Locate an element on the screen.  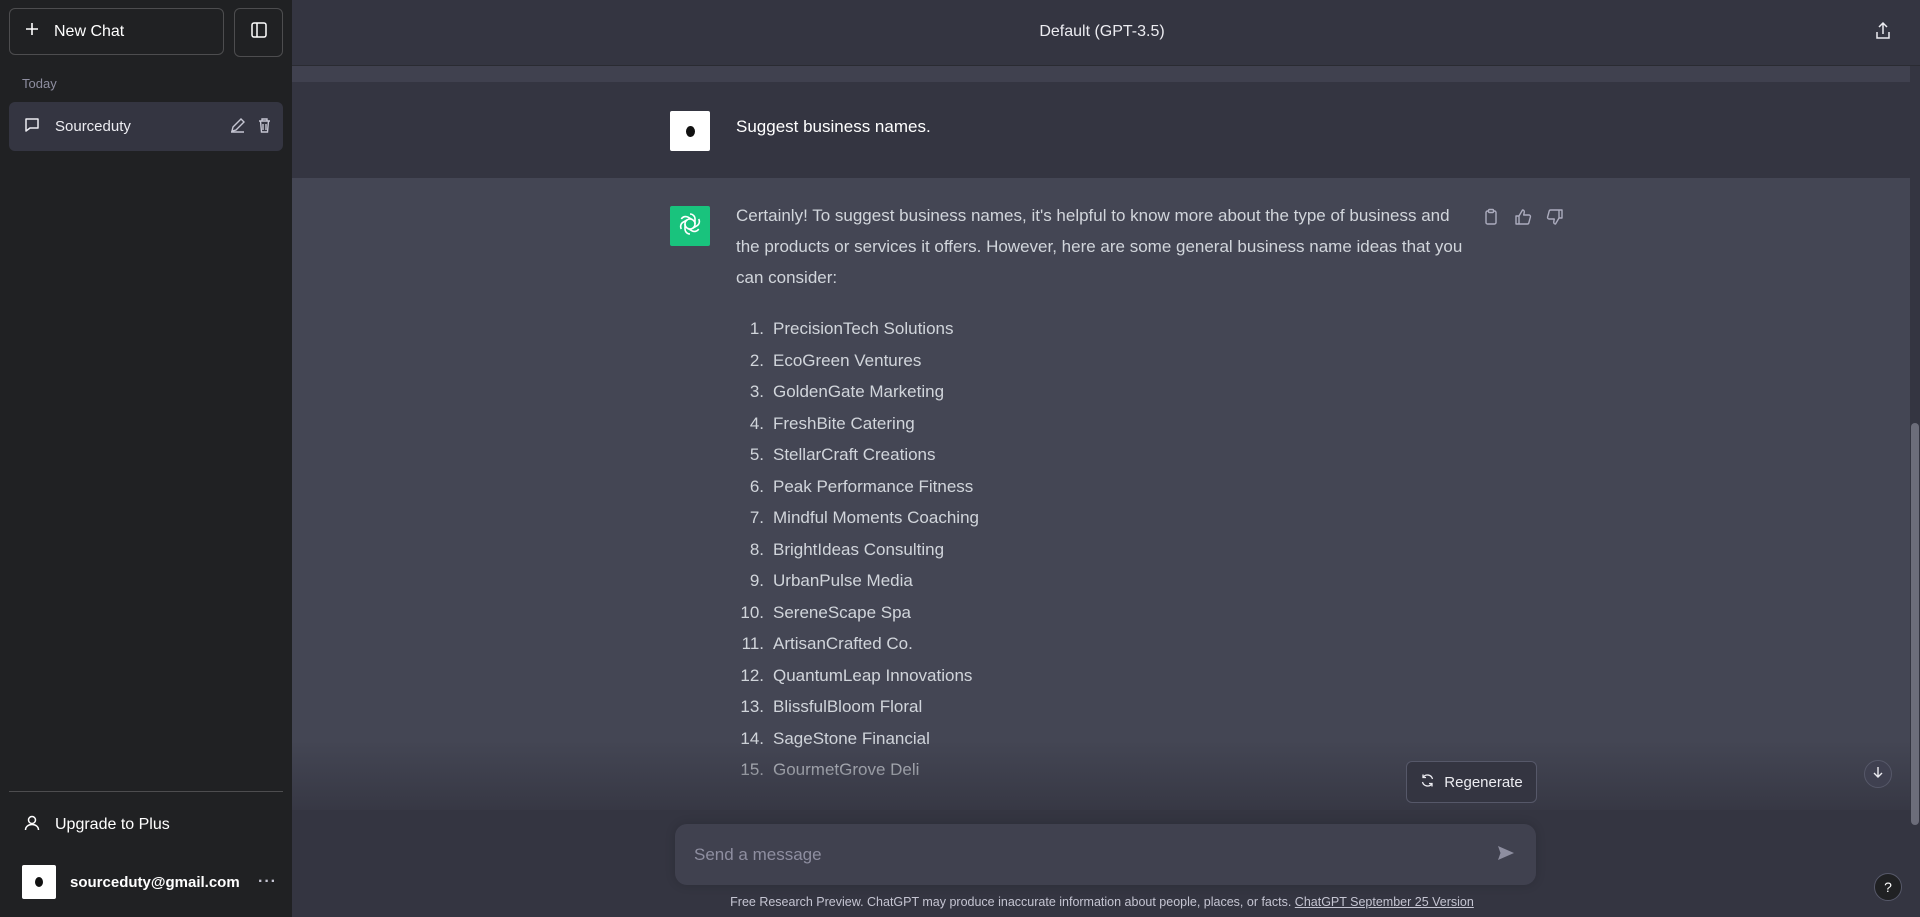
sidebar-toggle-button is located at coordinates (258, 32).